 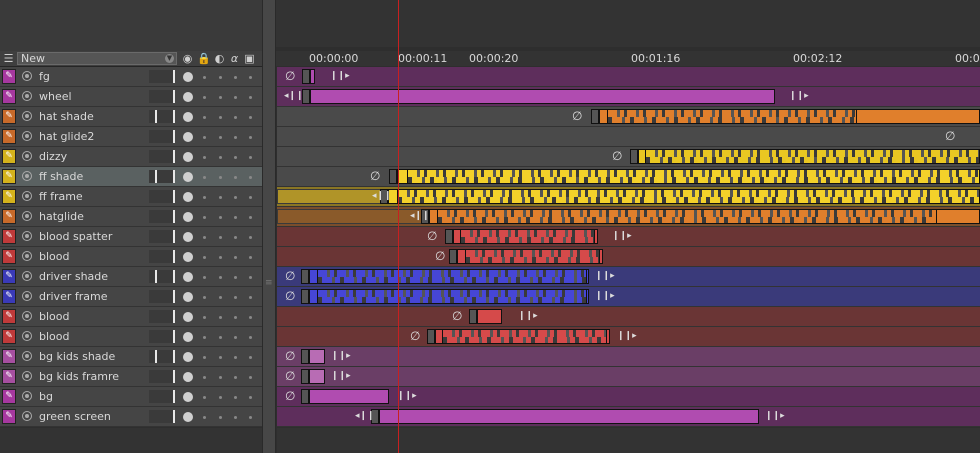 I want to click on layers-icon: ☰, so click(x=8, y=58).